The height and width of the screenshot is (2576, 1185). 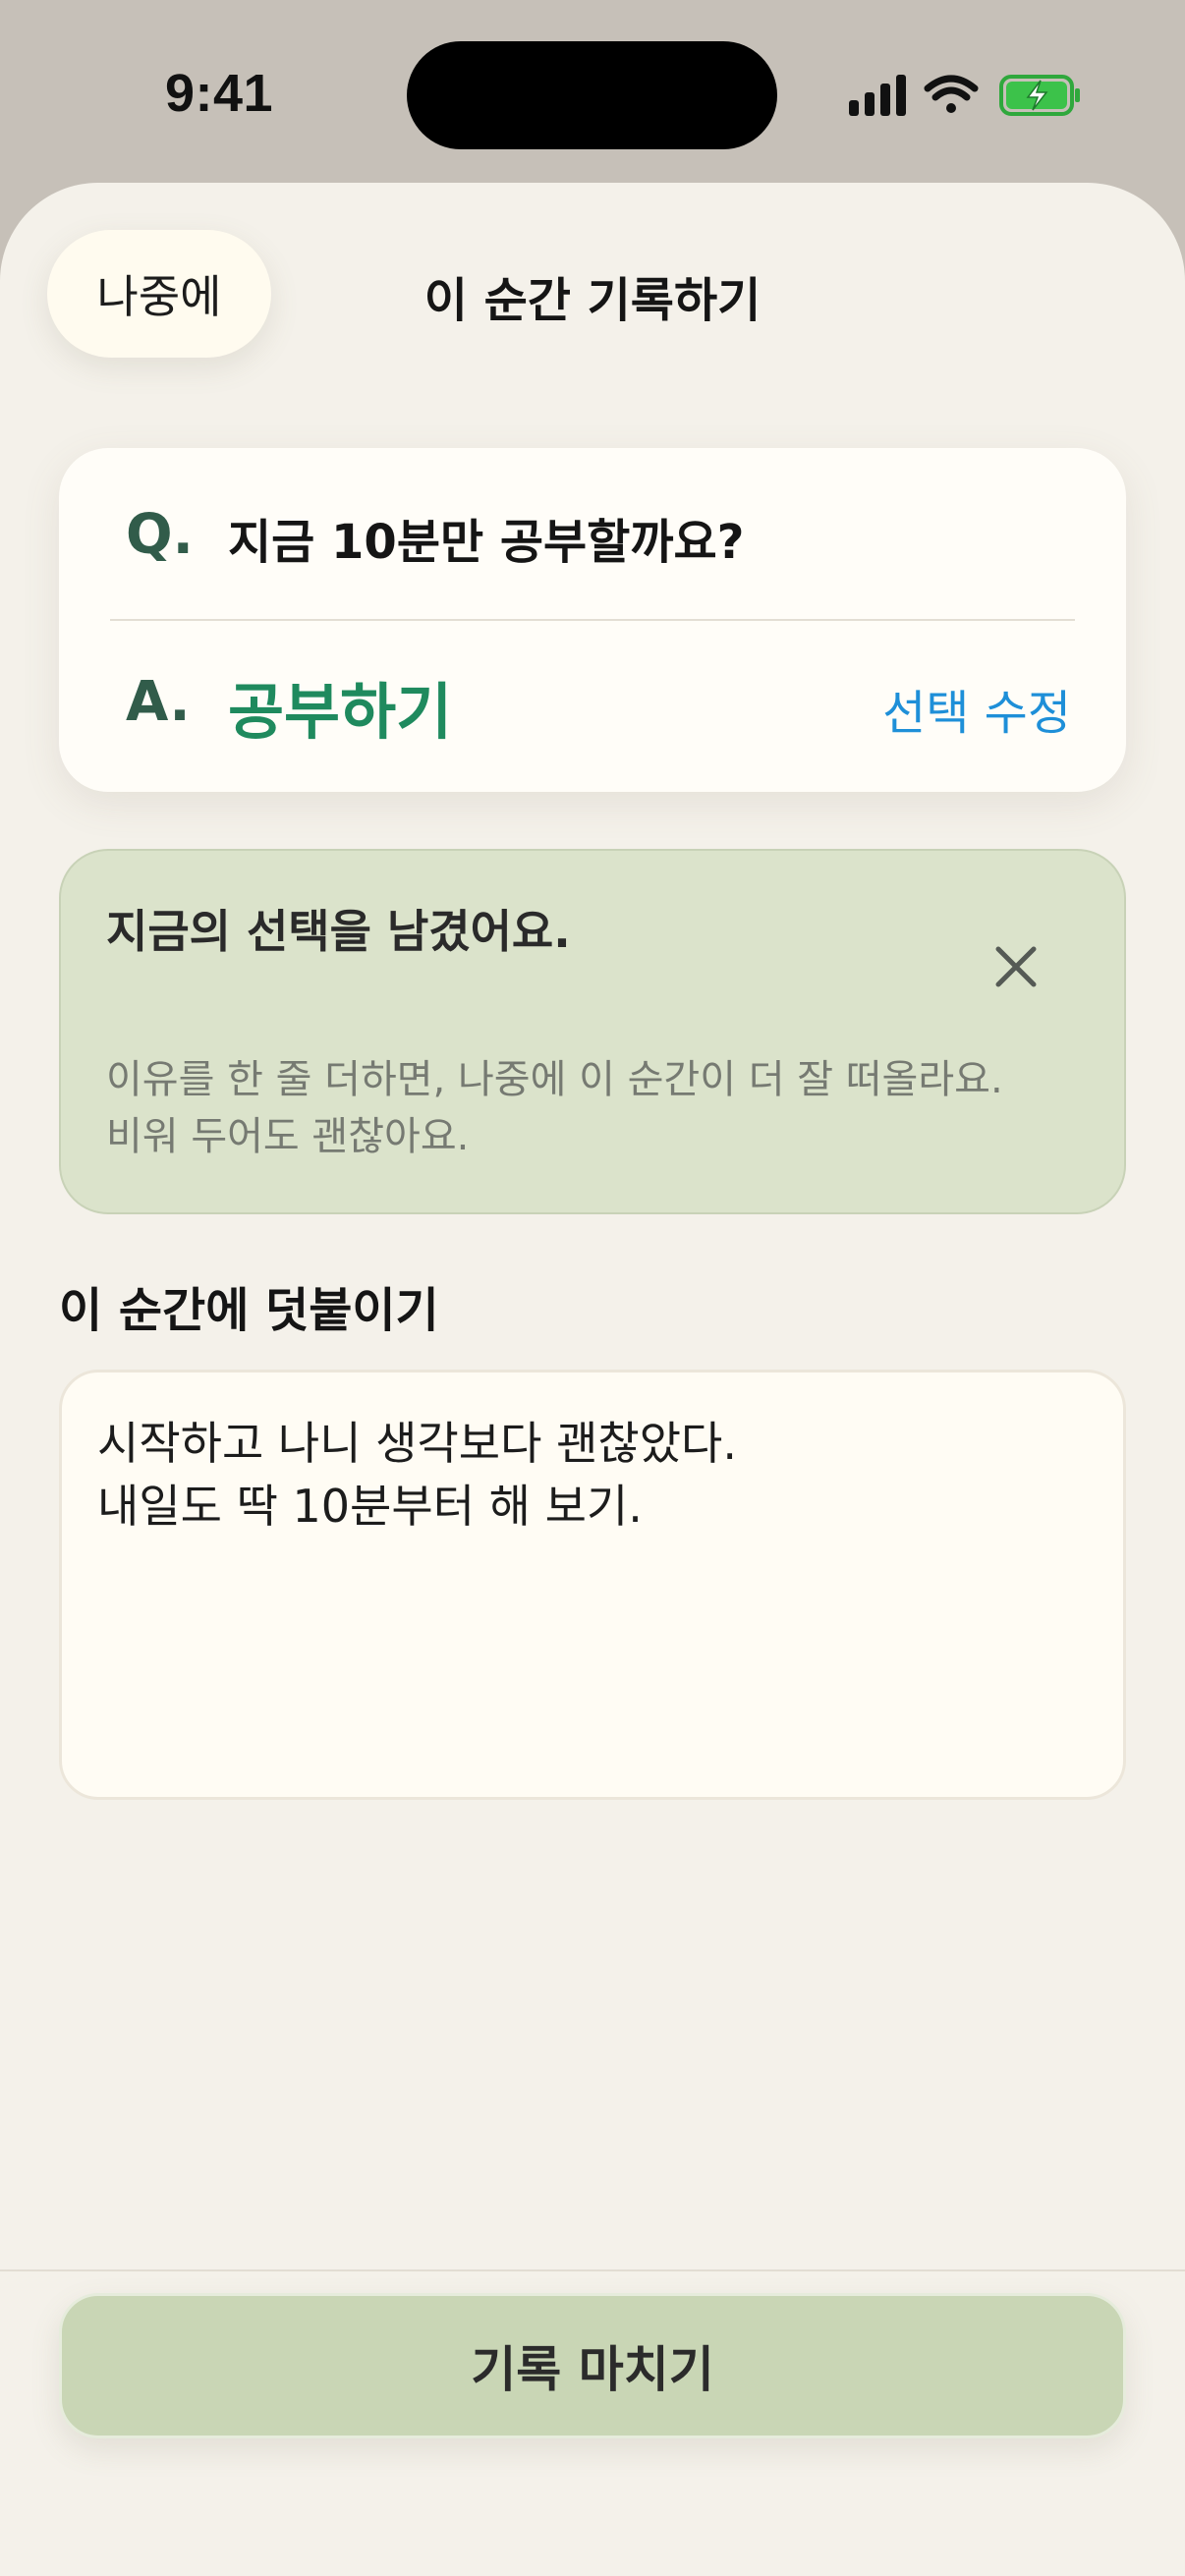 I want to click on qa-card: Q. 지금 10분만 공부할까요? A. 공부하기 선택 수정, so click(x=592, y=620).